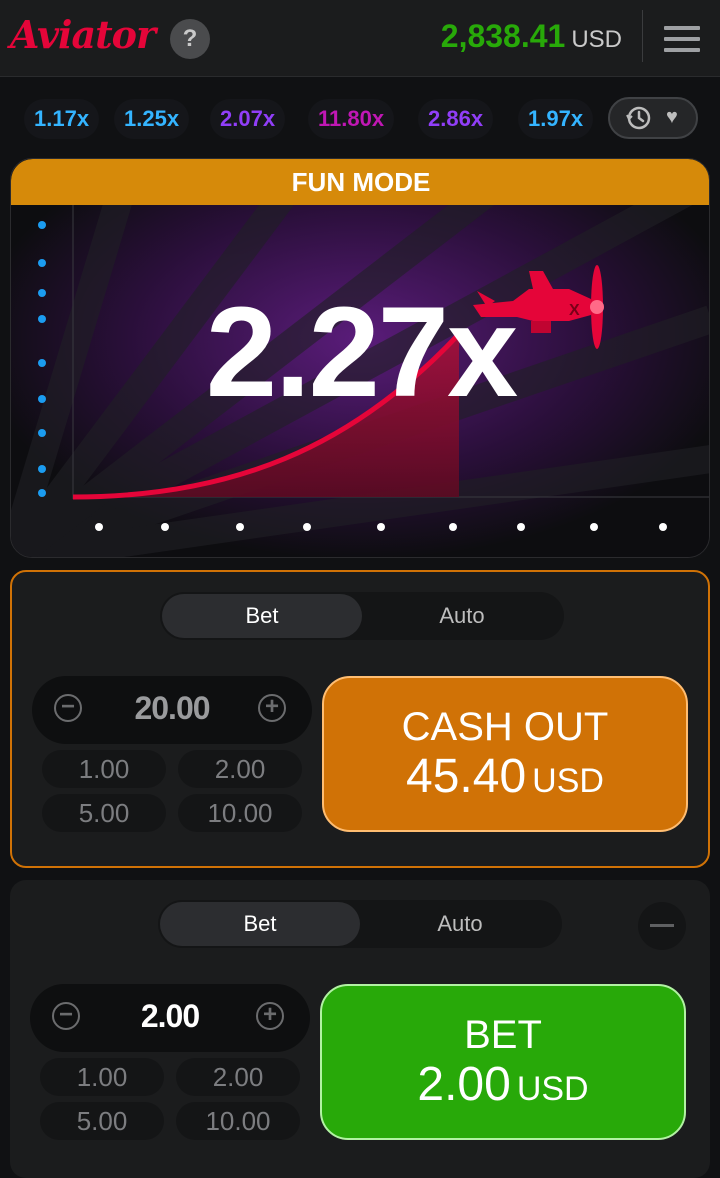 The image size is (720, 1178). Describe the element at coordinates (638, 118) in the screenshot. I see `history-clock-icon` at that location.